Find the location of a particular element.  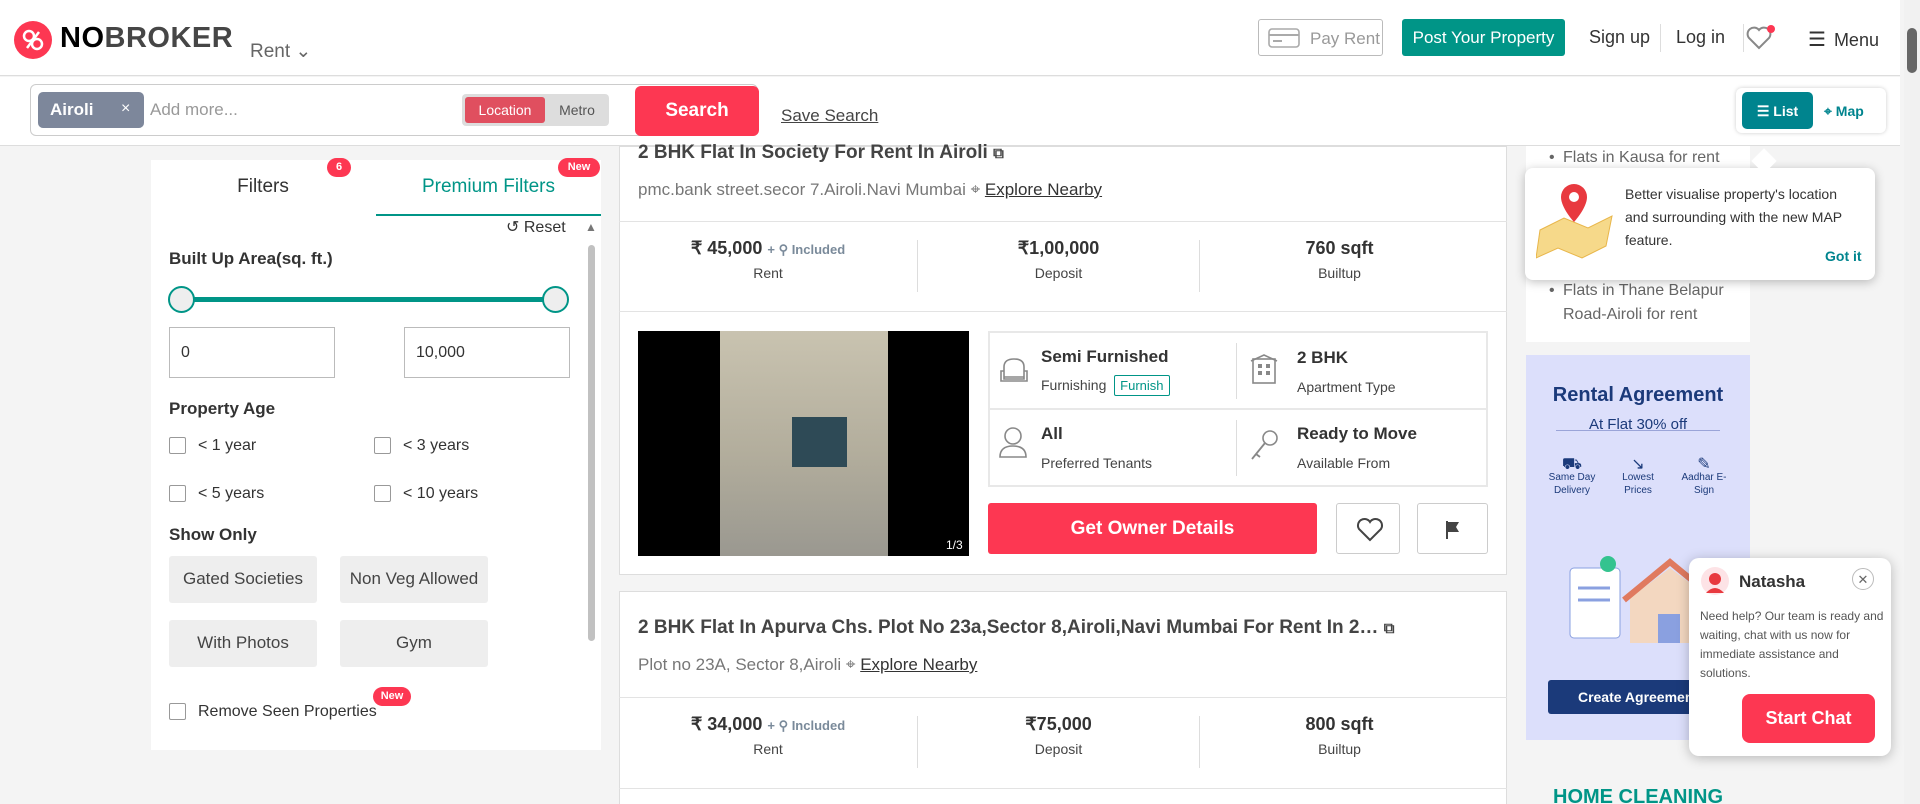

age-checkbox: < 3 years is located at coordinates (421, 446).